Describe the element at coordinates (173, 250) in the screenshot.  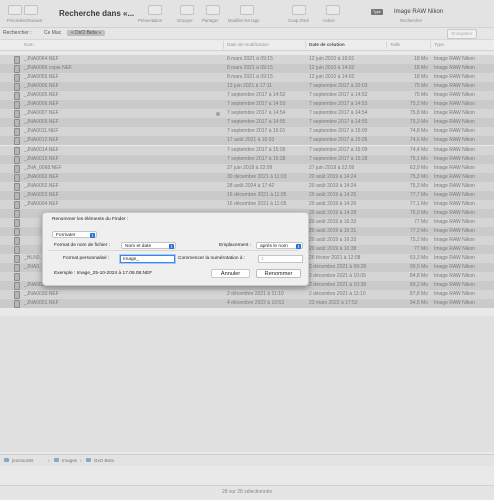
I see `dialog-divider` at that location.